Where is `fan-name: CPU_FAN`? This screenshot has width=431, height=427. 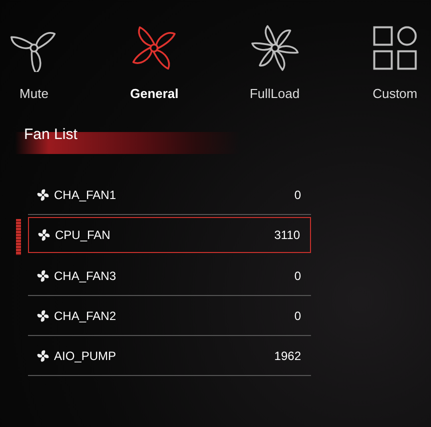 fan-name: CPU_FAN is located at coordinates (83, 235).